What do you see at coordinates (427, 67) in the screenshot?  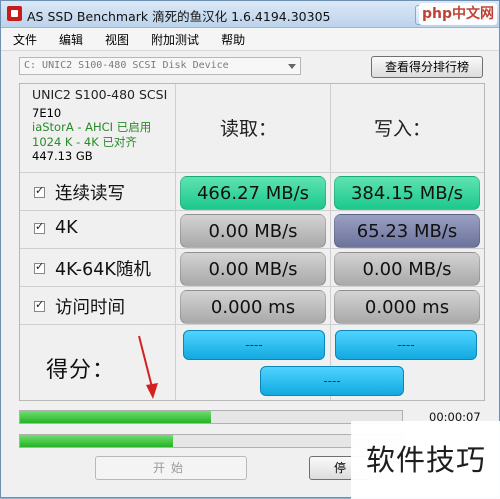 I see `view-ranking-button: 查看得分排行榜` at bounding box center [427, 67].